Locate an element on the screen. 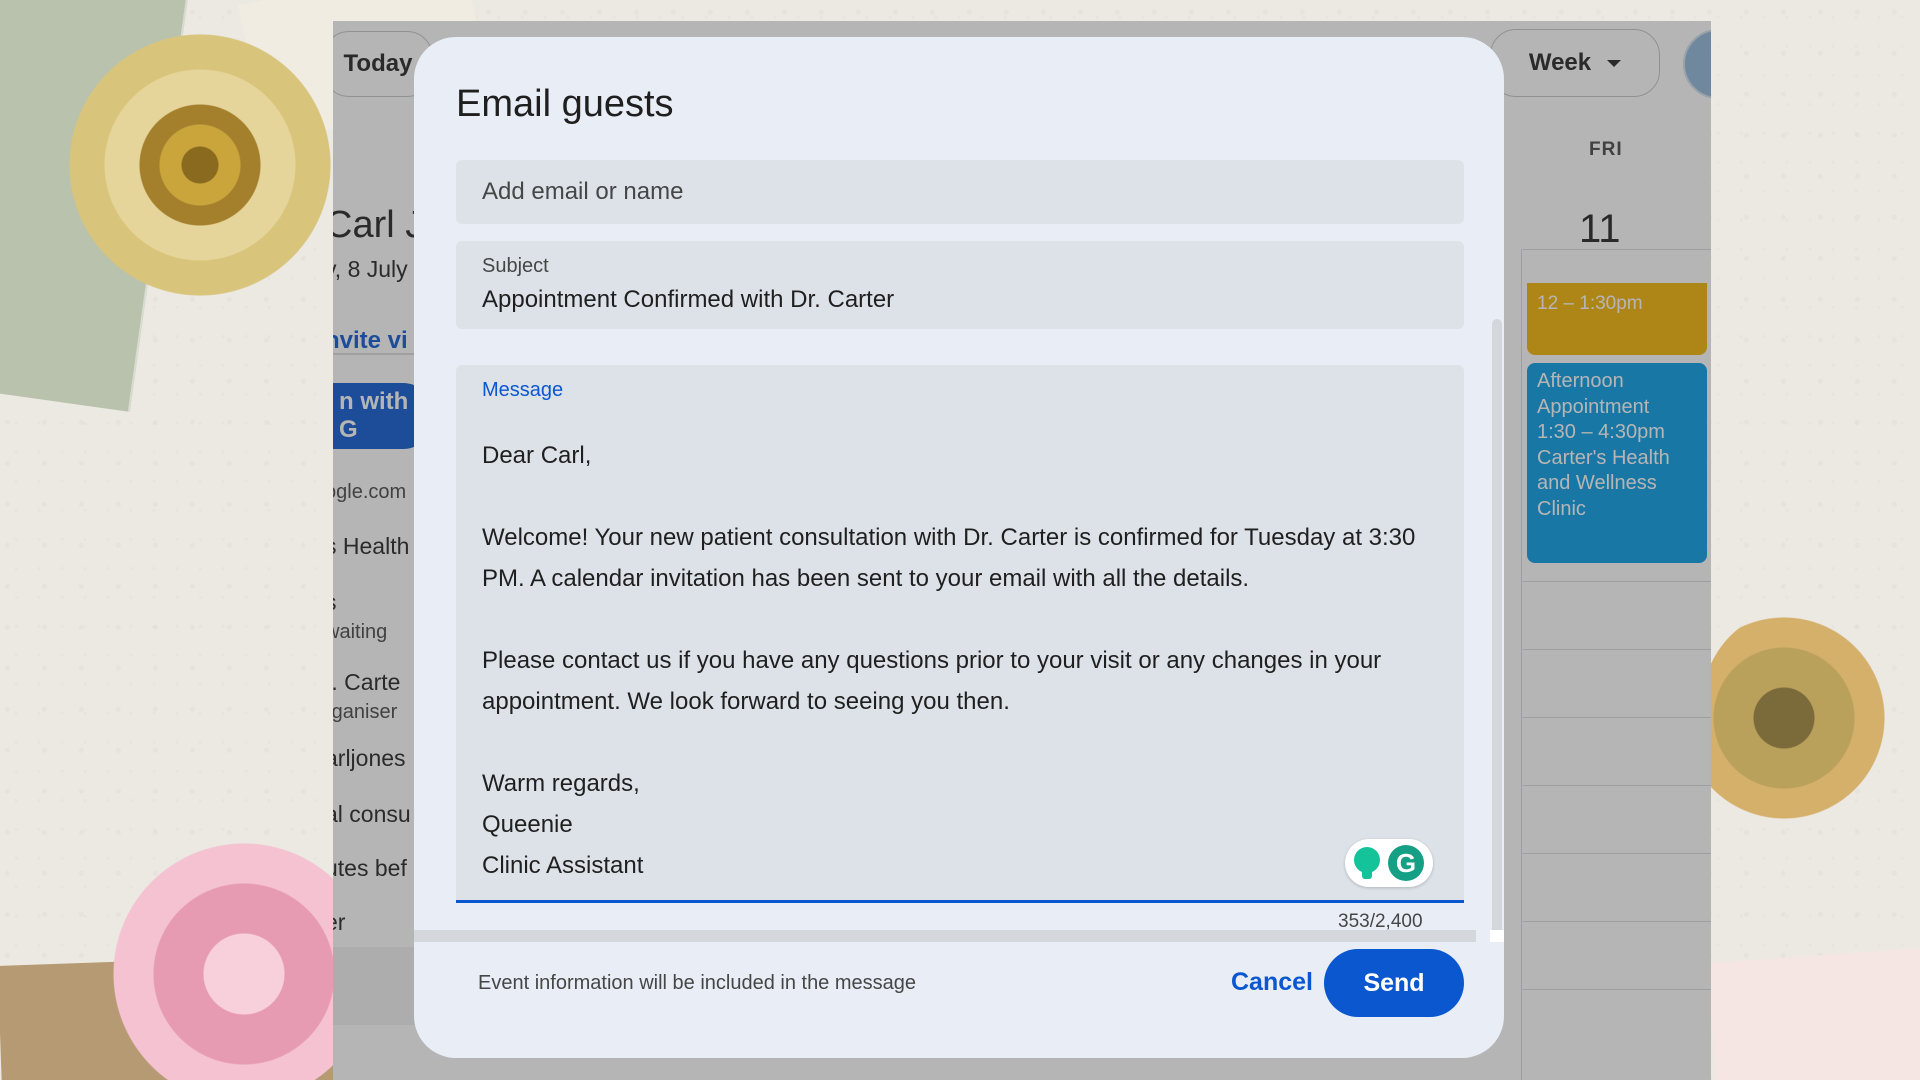 The height and width of the screenshot is (1080, 1920). grammarly-icon: G is located at coordinates (1406, 863).